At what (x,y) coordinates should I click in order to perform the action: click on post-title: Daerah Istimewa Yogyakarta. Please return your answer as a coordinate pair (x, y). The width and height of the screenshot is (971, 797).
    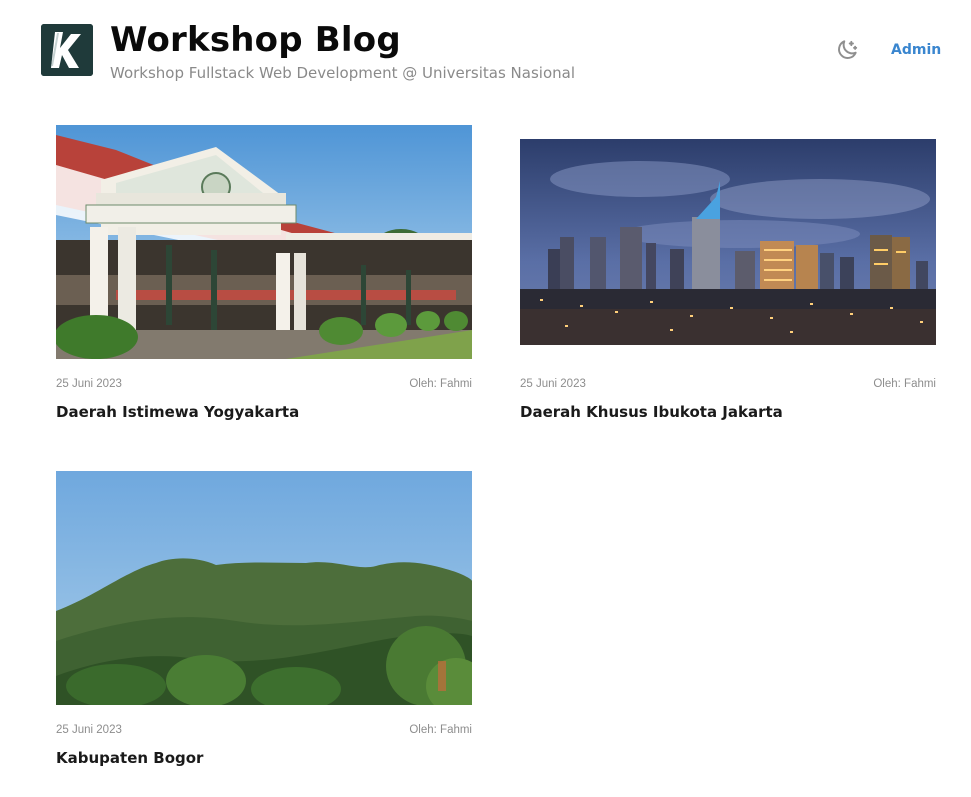
    Looking at the image, I should click on (177, 412).